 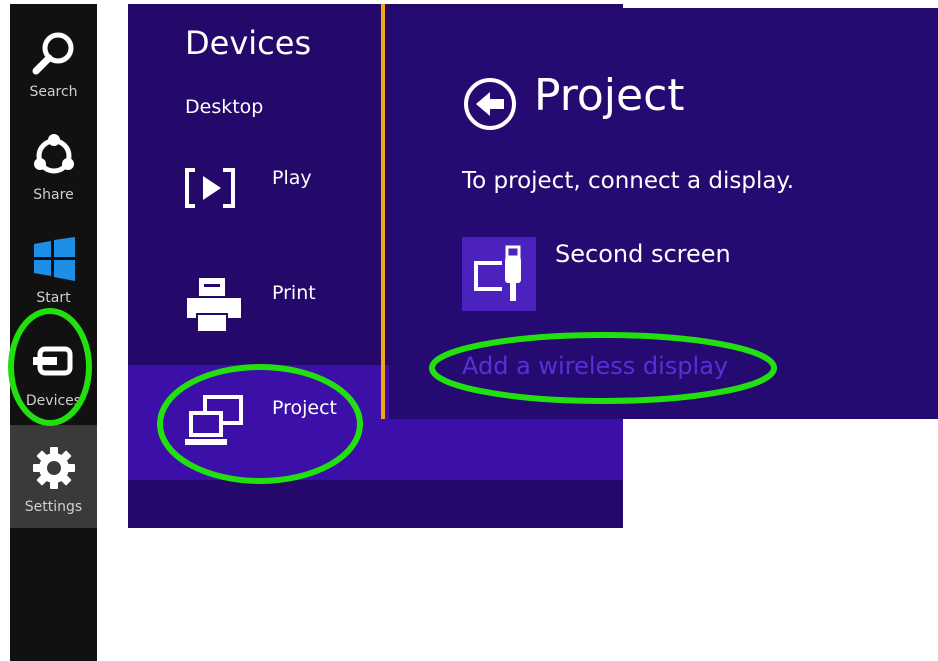 I want to click on charm-search: Search, so click(x=53, y=55).